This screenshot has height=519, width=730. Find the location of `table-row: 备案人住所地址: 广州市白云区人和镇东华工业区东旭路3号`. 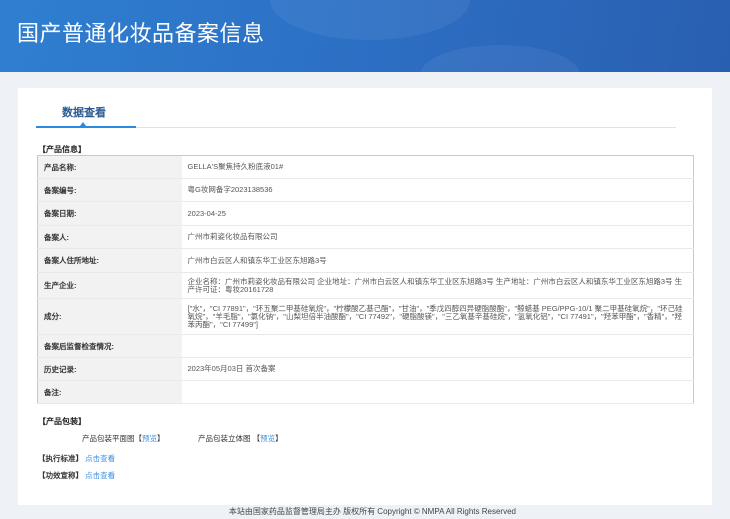

table-row: 备案人住所地址: 广州市白云区人和镇东华工业区东旭路3号 is located at coordinates (365, 260).